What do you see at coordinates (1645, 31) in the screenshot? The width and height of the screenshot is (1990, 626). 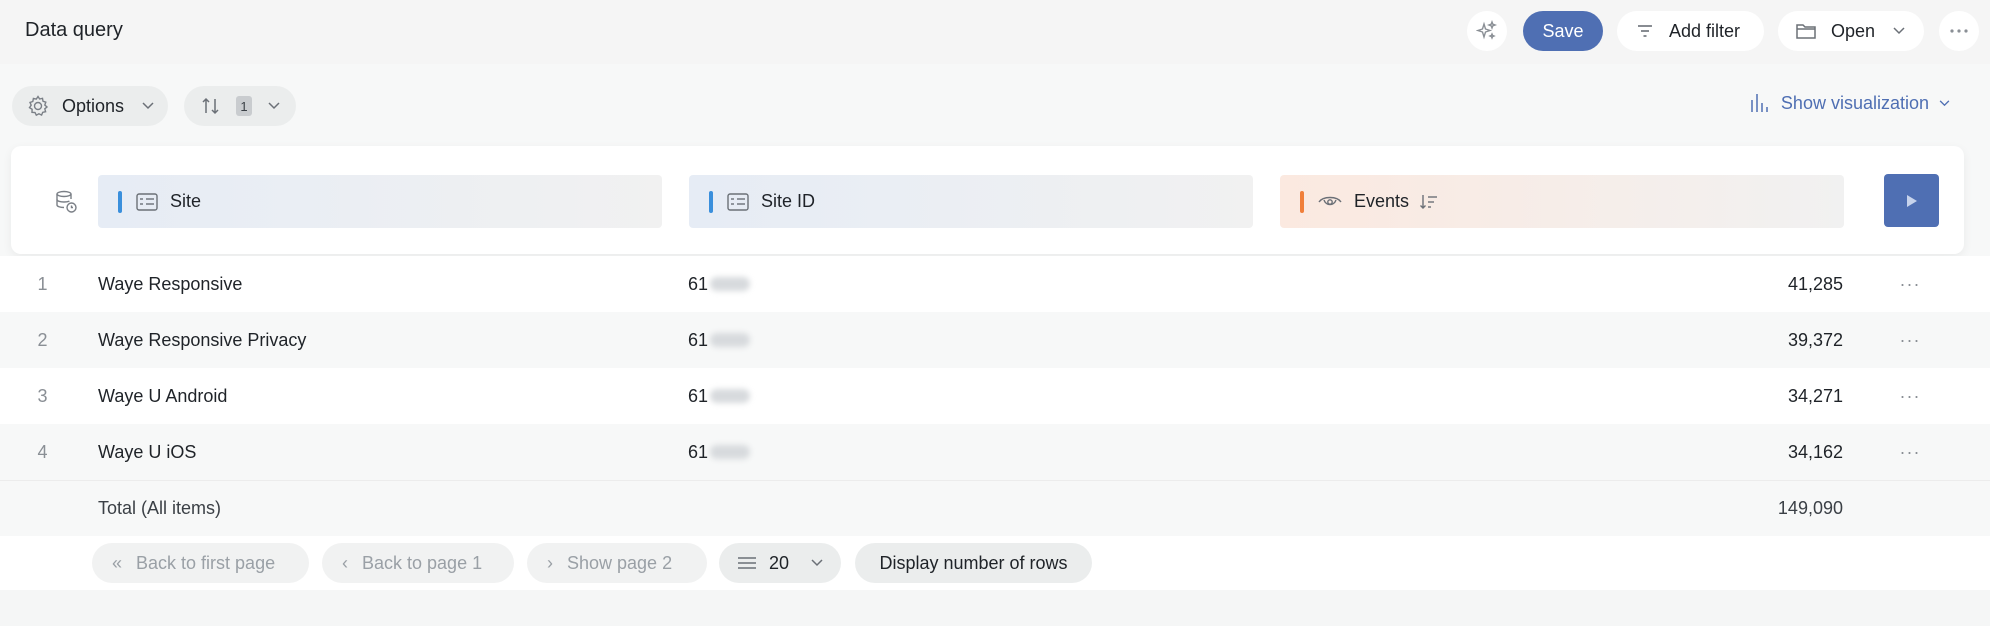 I see `filter-icon` at bounding box center [1645, 31].